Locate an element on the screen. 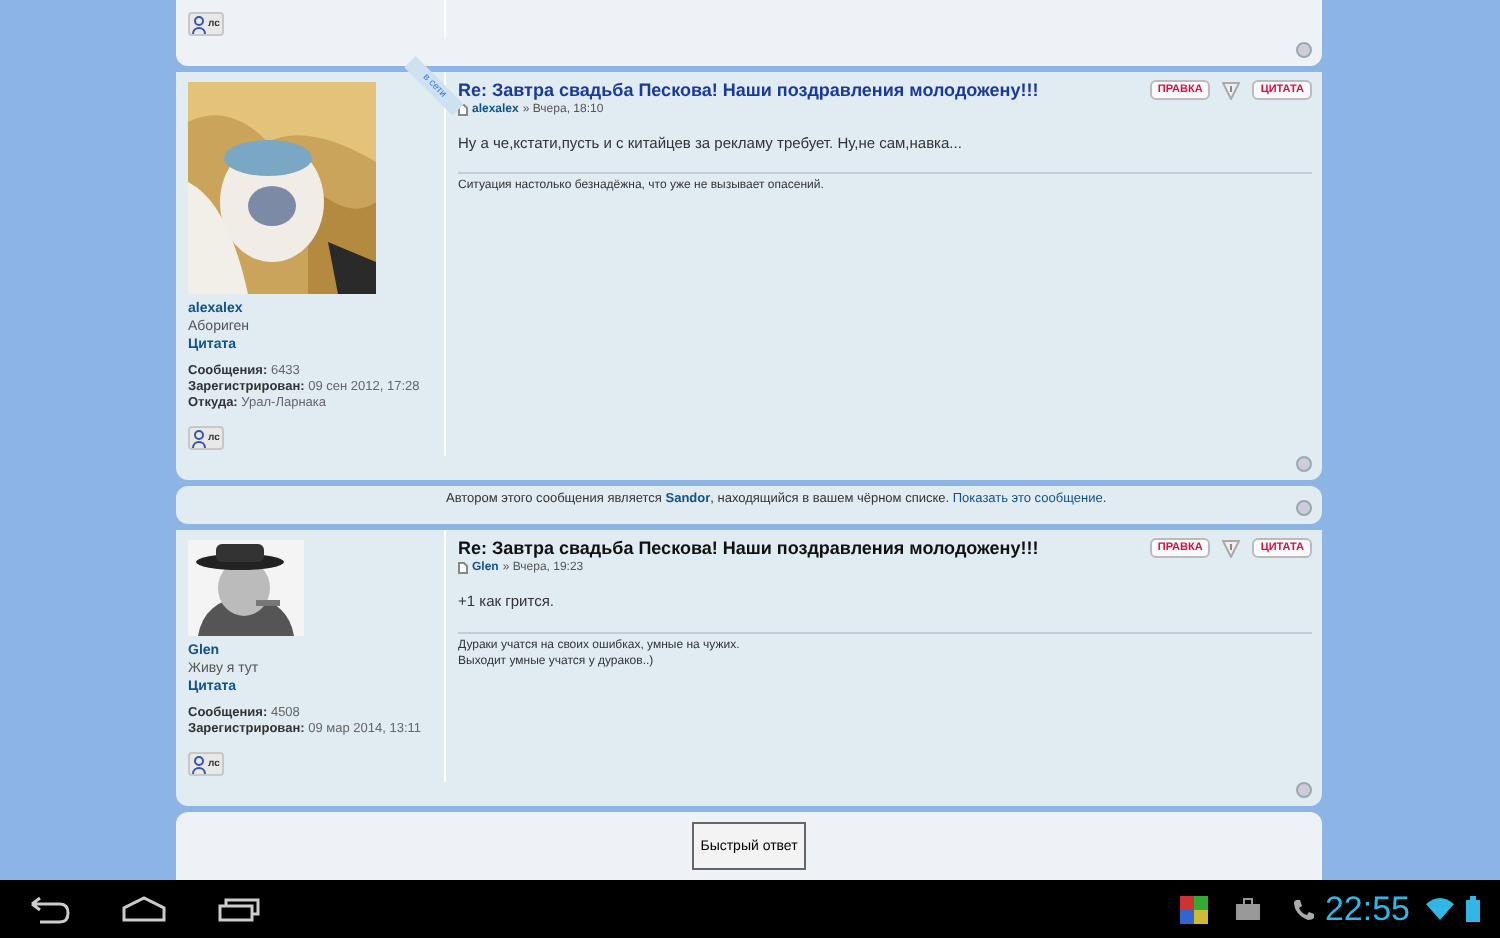 This screenshot has height=938, width=1500. phone-icon is located at coordinates (1304, 909).